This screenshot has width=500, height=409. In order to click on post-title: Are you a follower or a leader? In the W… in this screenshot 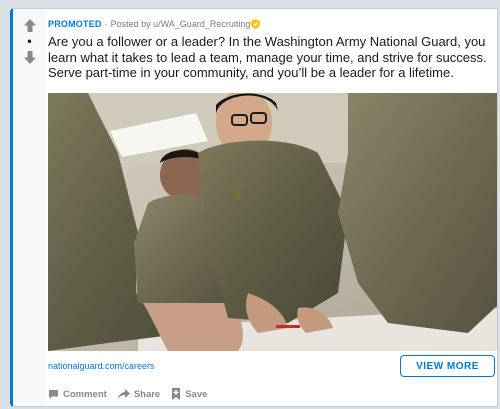, I will do `click(268, 57)`.